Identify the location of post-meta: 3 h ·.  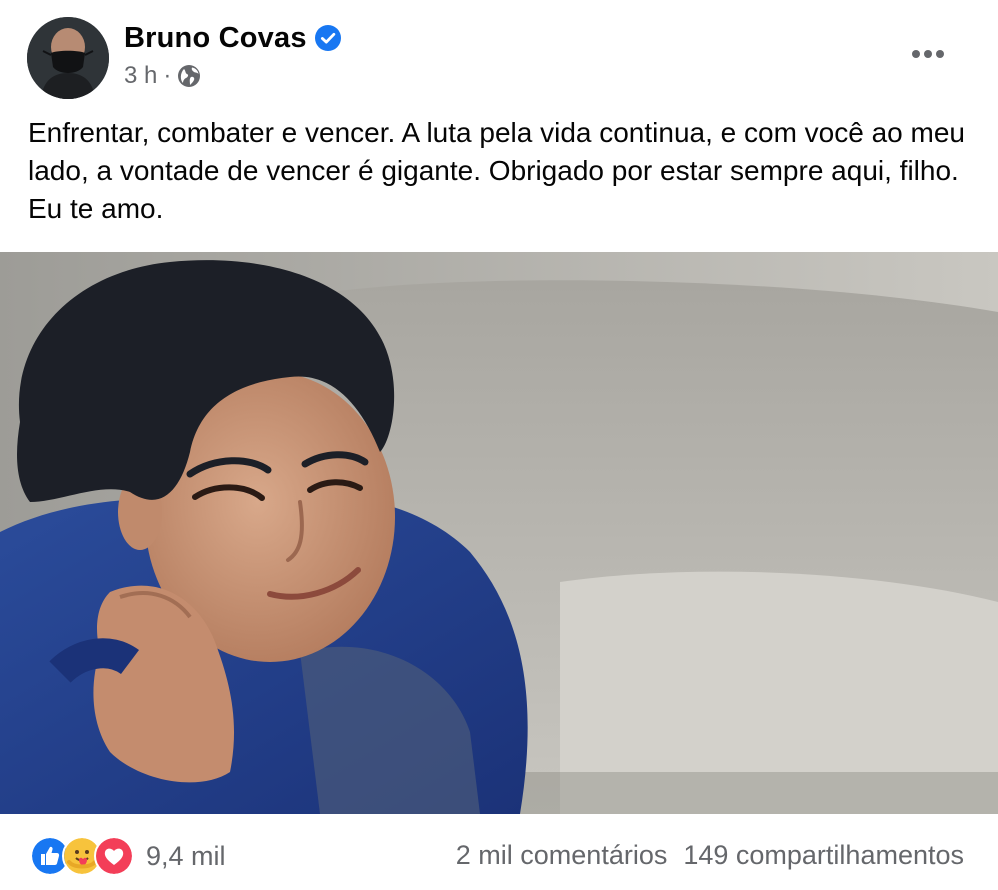
(162, 76).